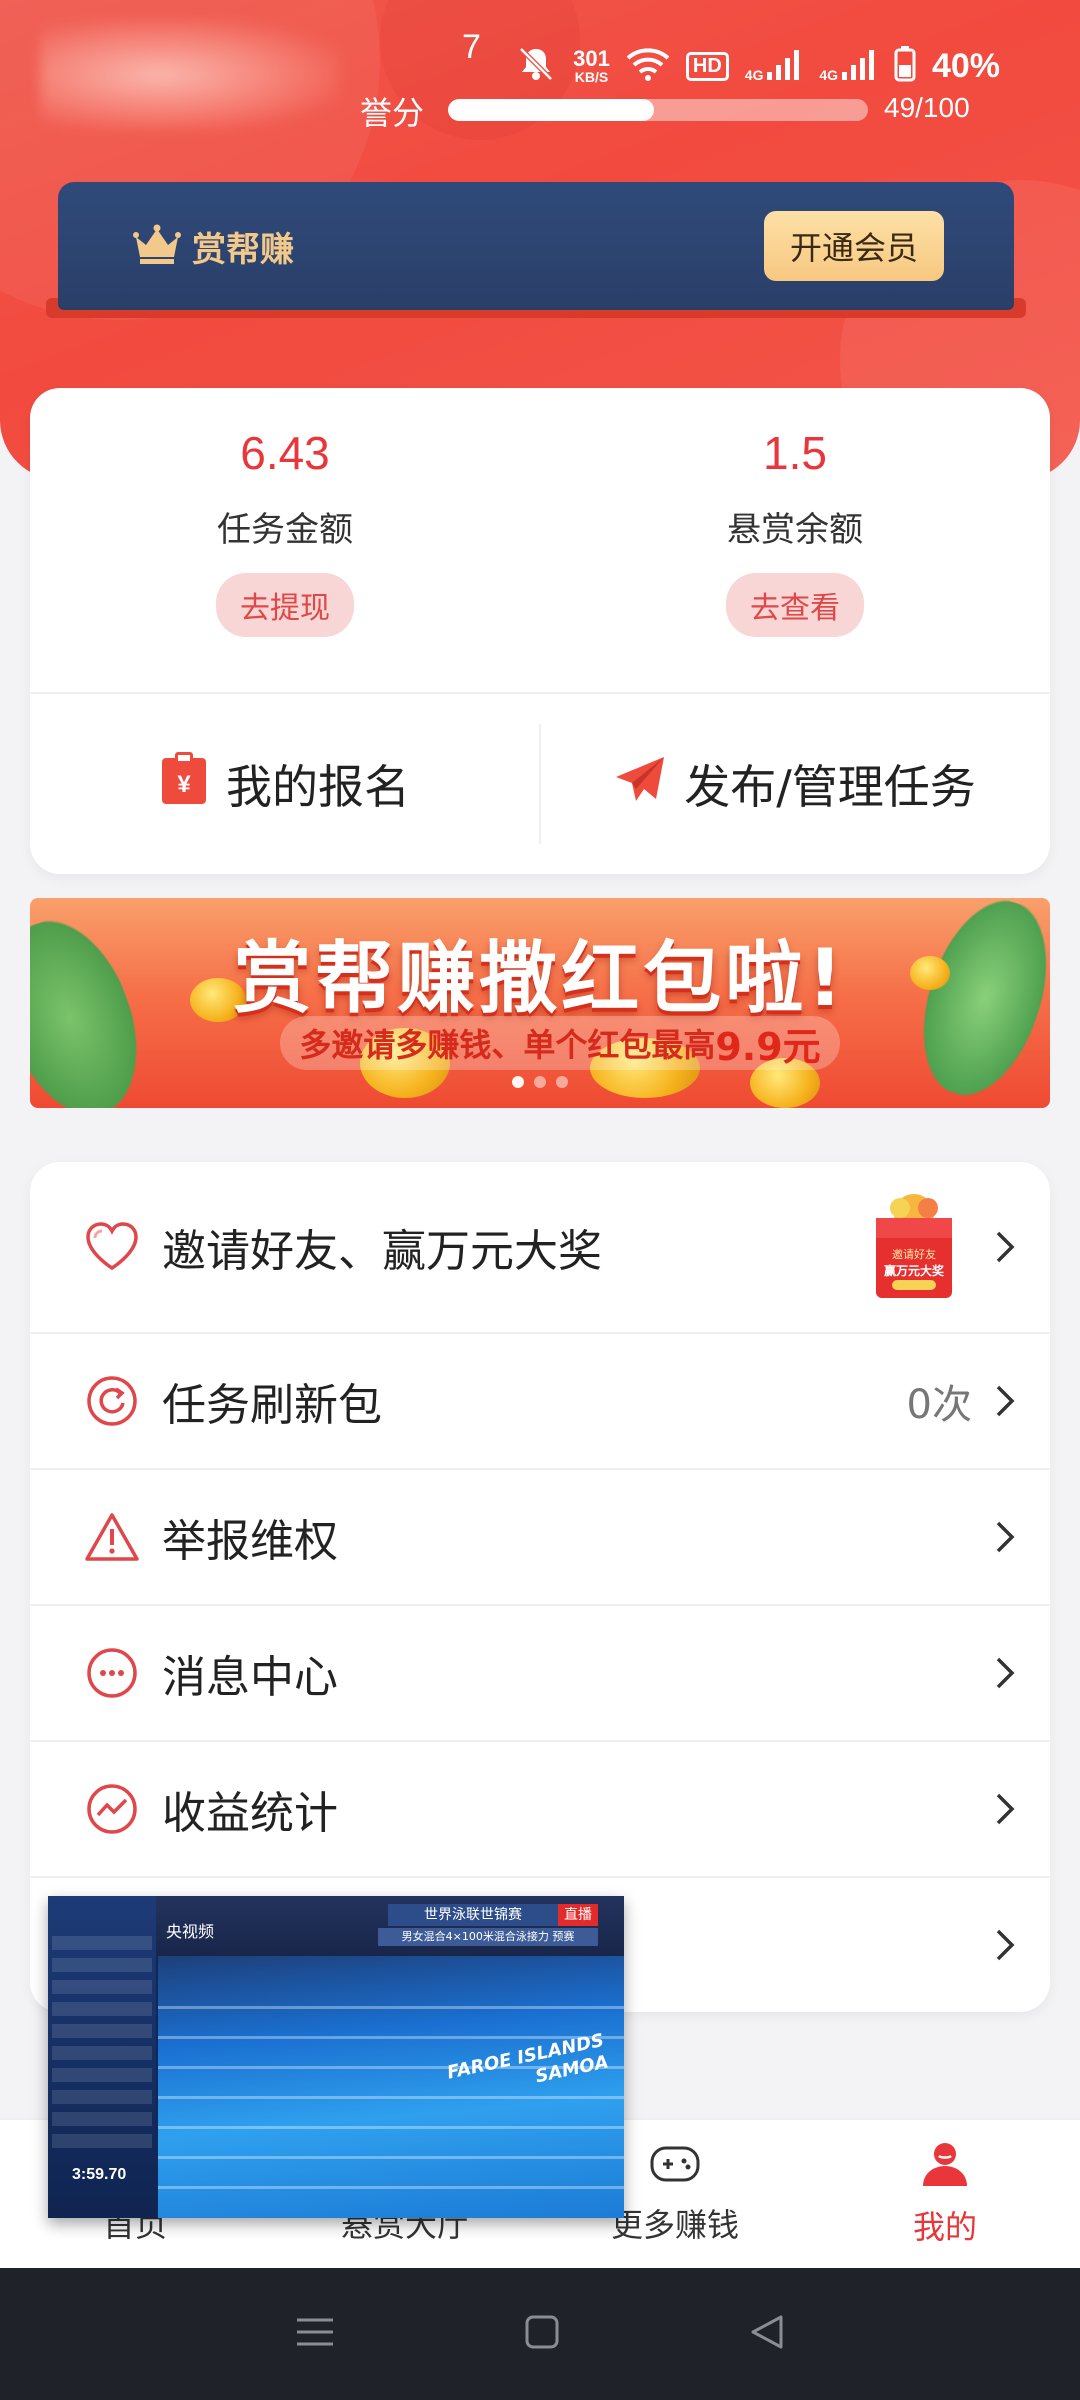 The image size is (1080, 2400). What do you see at coordinates (392, 113) in the screenshot?
I see `reputation-label: 誉分` at bounding box center [392, 113].